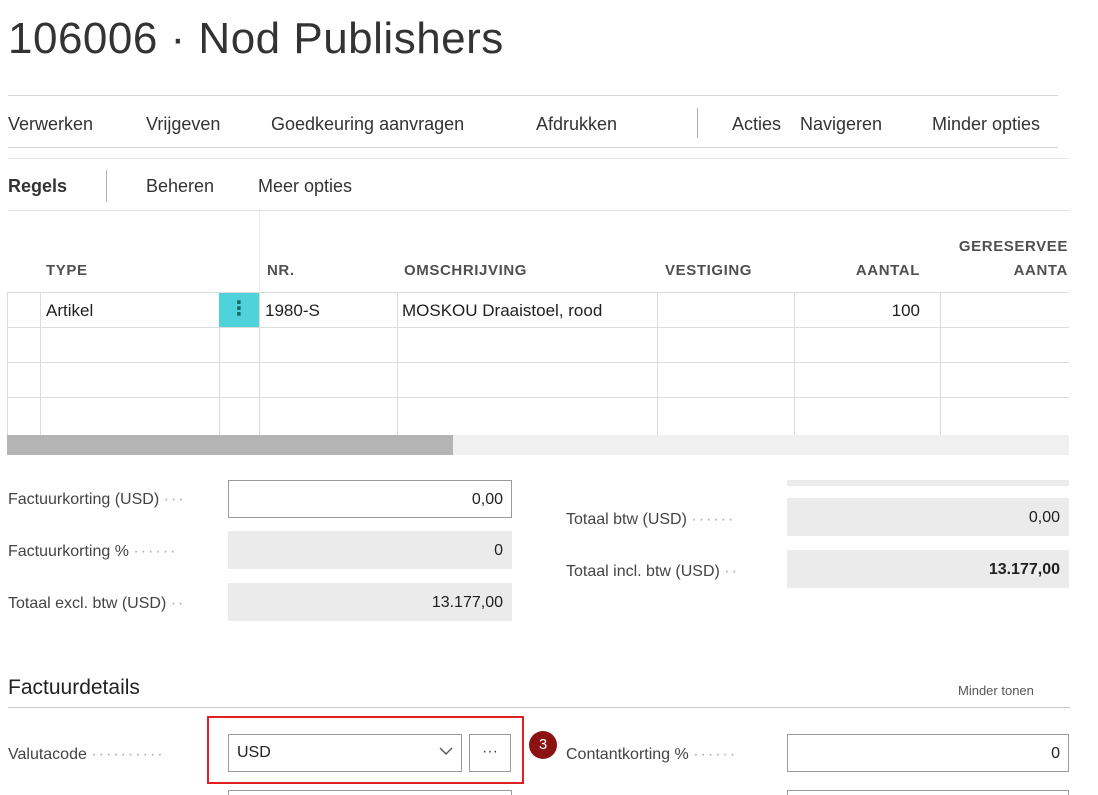  Describe the element at coordinates (928, 569) in the screenshot. I see `totaal-incl-btw-value: 13.177,00` at that location.